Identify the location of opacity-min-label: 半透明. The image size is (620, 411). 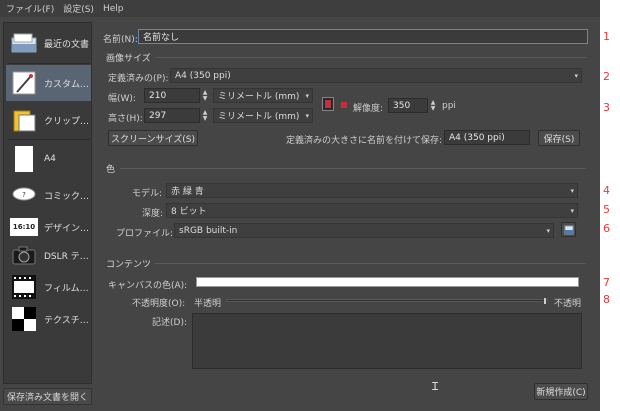
(208, 304).